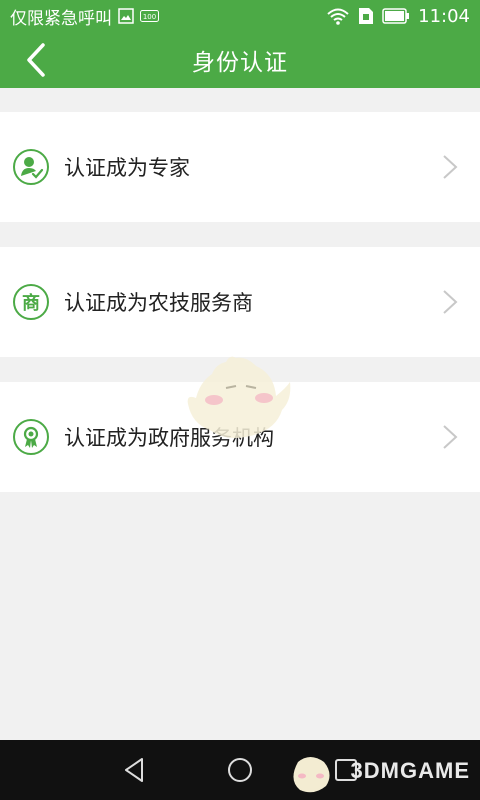  I want to click on battery-icon, so click(396, 16).